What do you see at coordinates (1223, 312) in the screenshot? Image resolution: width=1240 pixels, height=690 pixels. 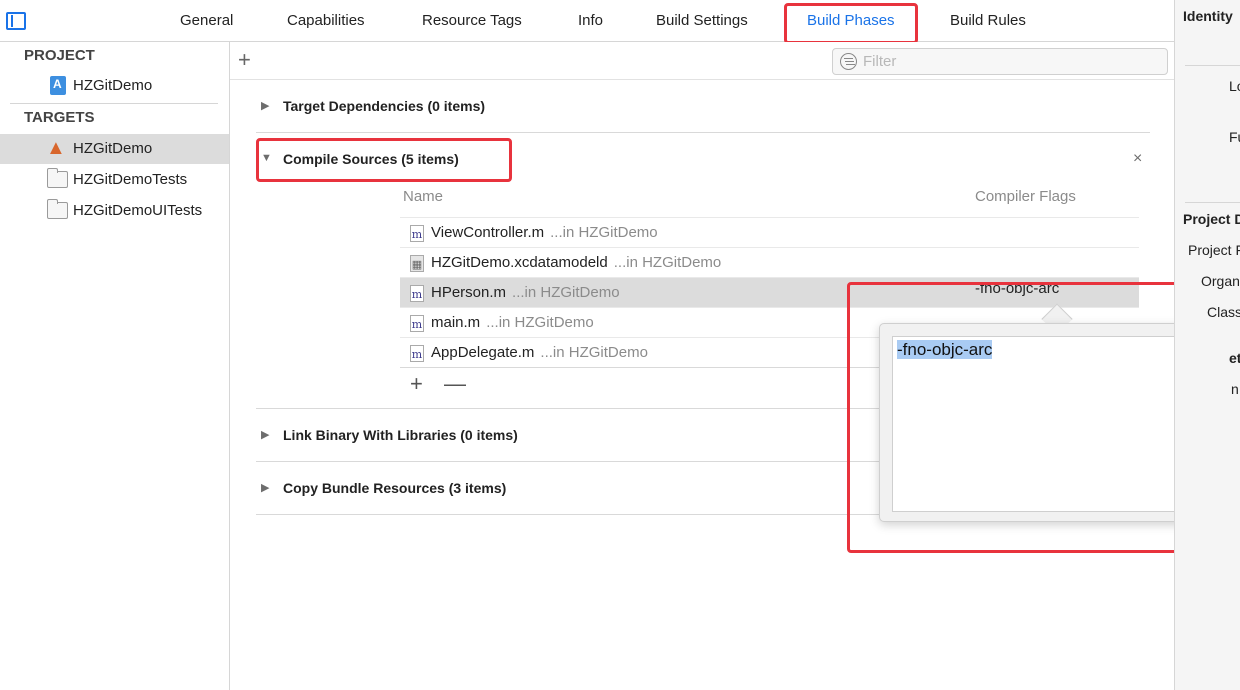 I see `inspector-class-prefix-label: Class` at bounding box center [1223, 312].